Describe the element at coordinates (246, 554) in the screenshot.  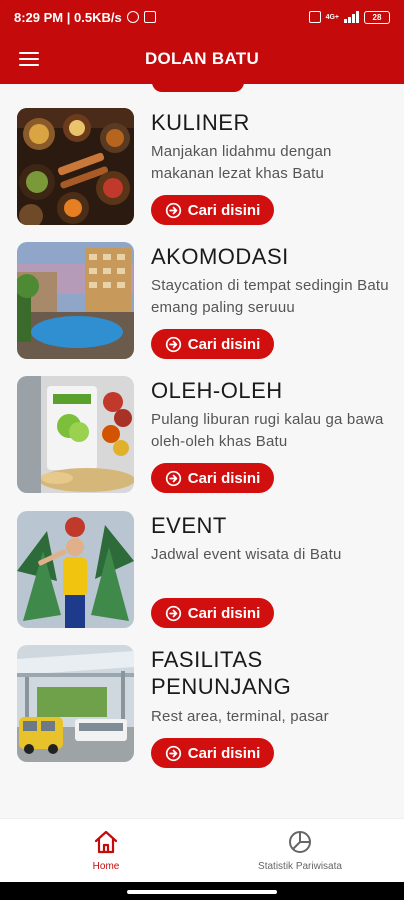
I see `card-description: Jadwal event wisata di Batu` at that location.